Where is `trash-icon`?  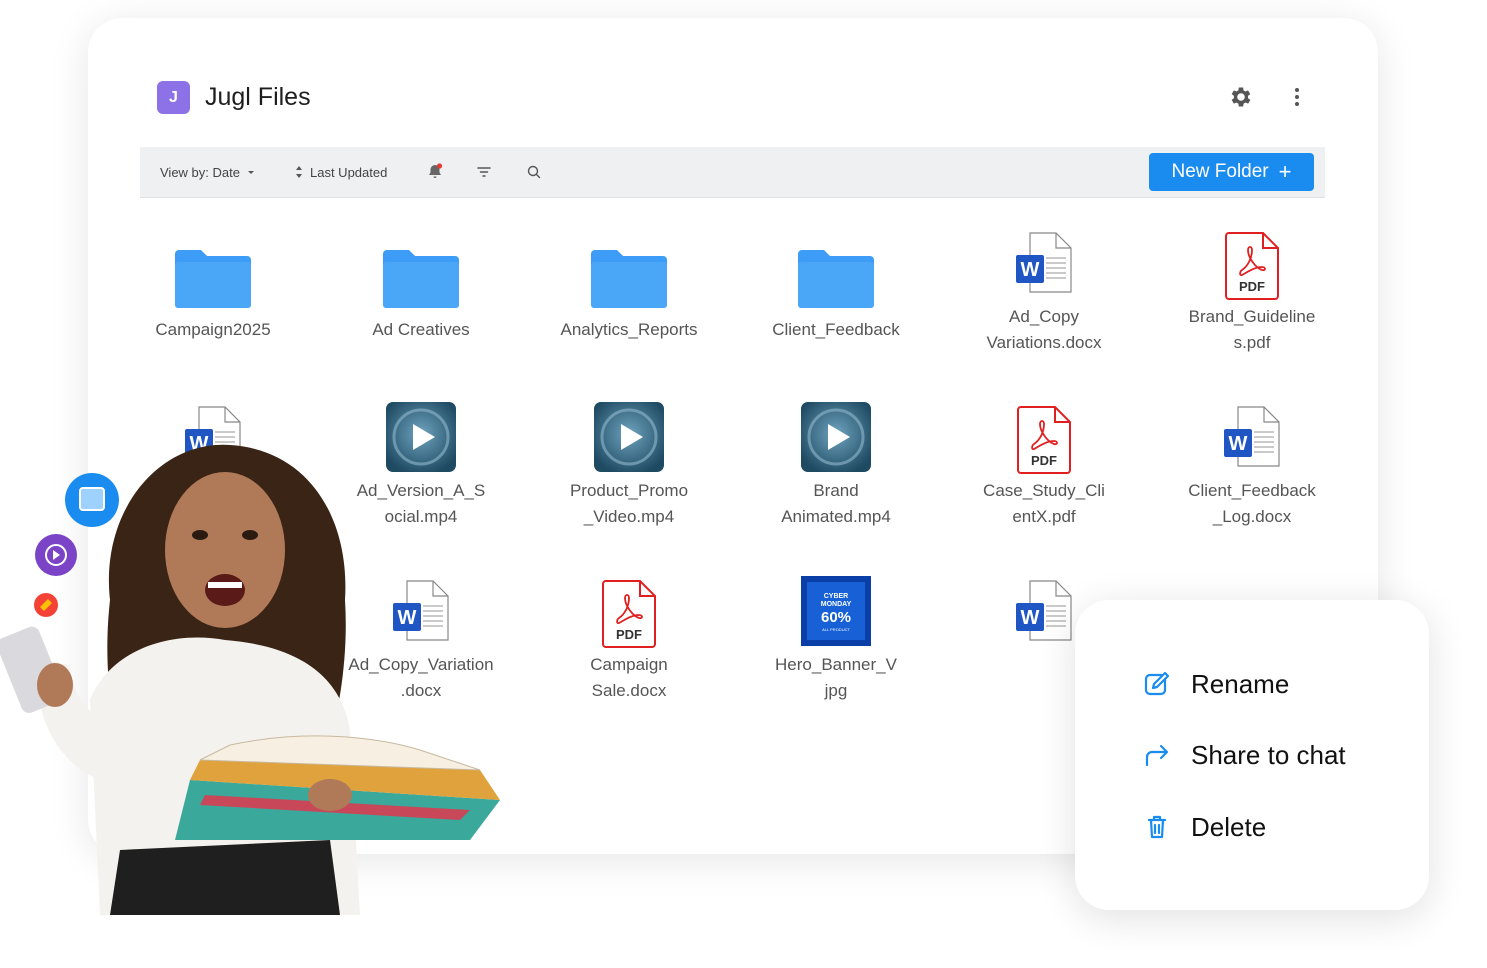 trash-icon is located at coordinates (1157, 827).